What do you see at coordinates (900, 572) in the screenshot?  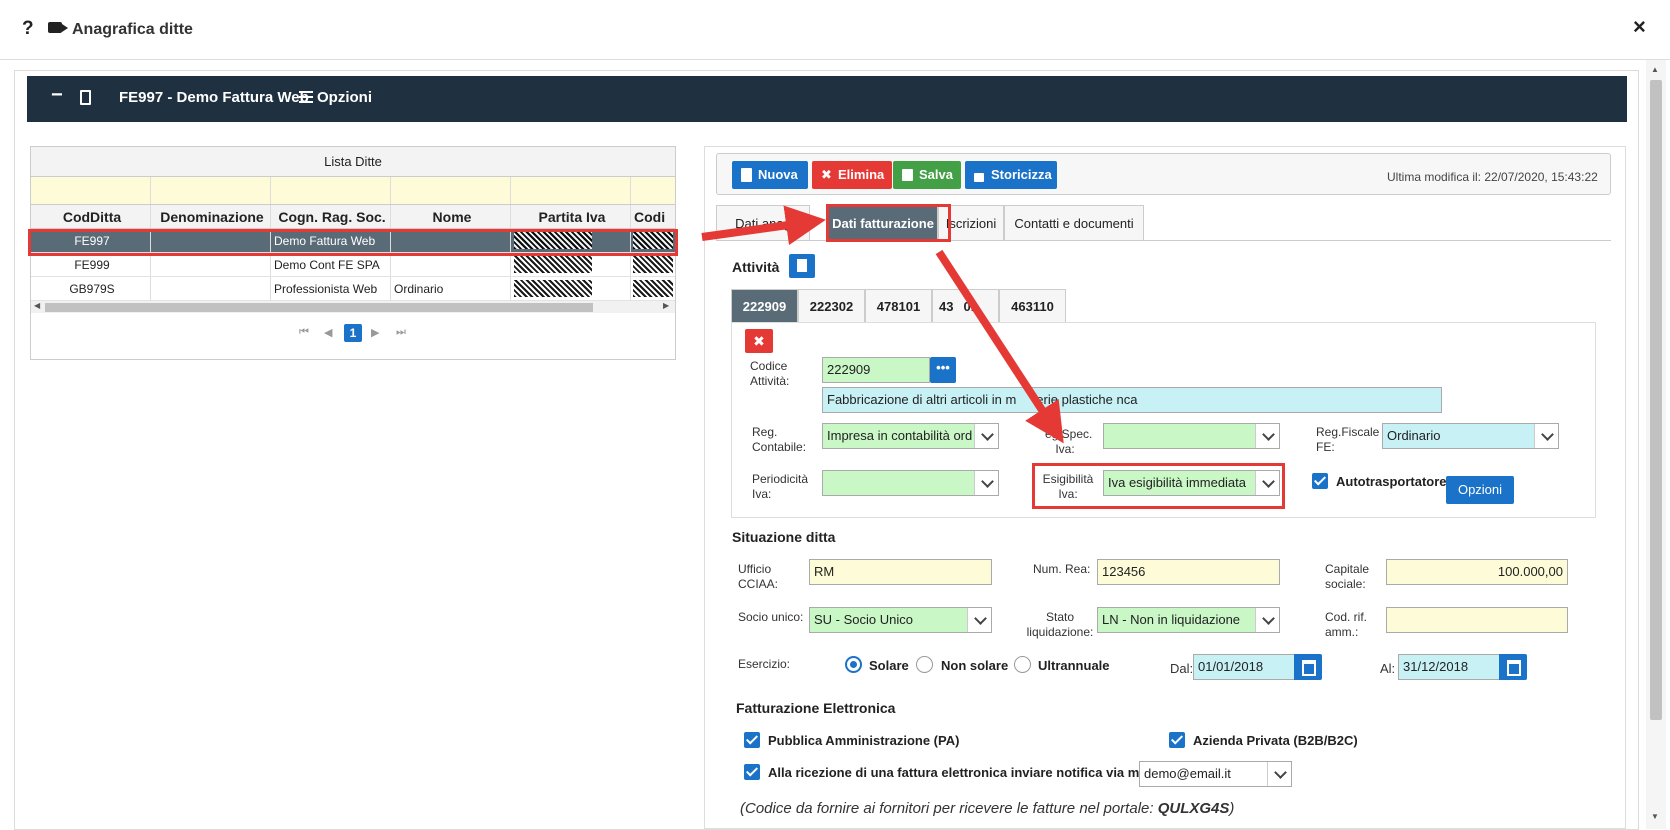 I see `ufficio-field: RM` at bounding box center [900, 572].